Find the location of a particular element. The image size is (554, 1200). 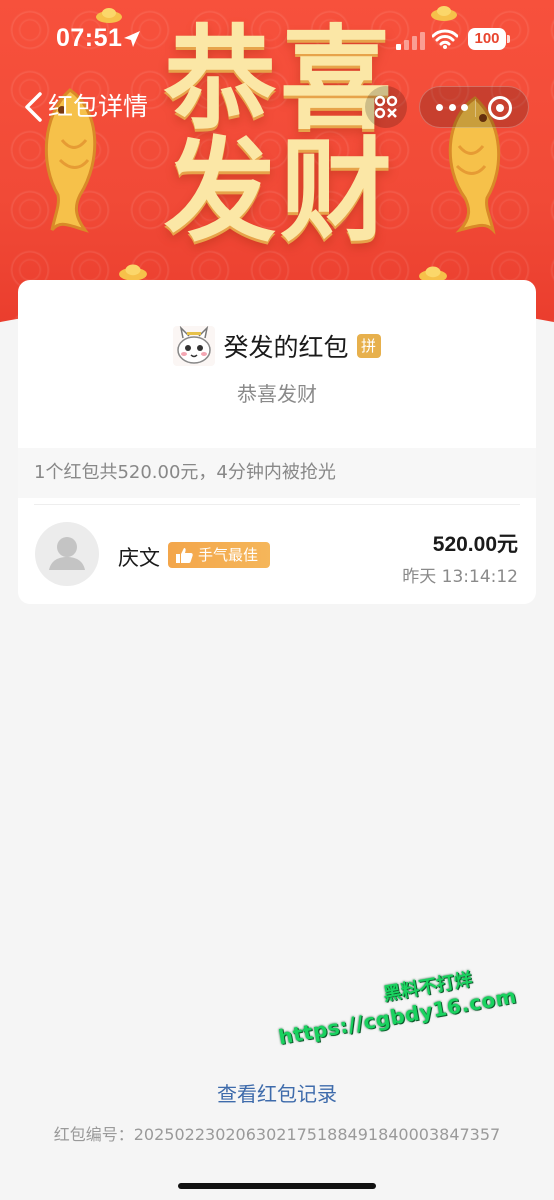

home-indicator is located at coordinates (277, 1186).